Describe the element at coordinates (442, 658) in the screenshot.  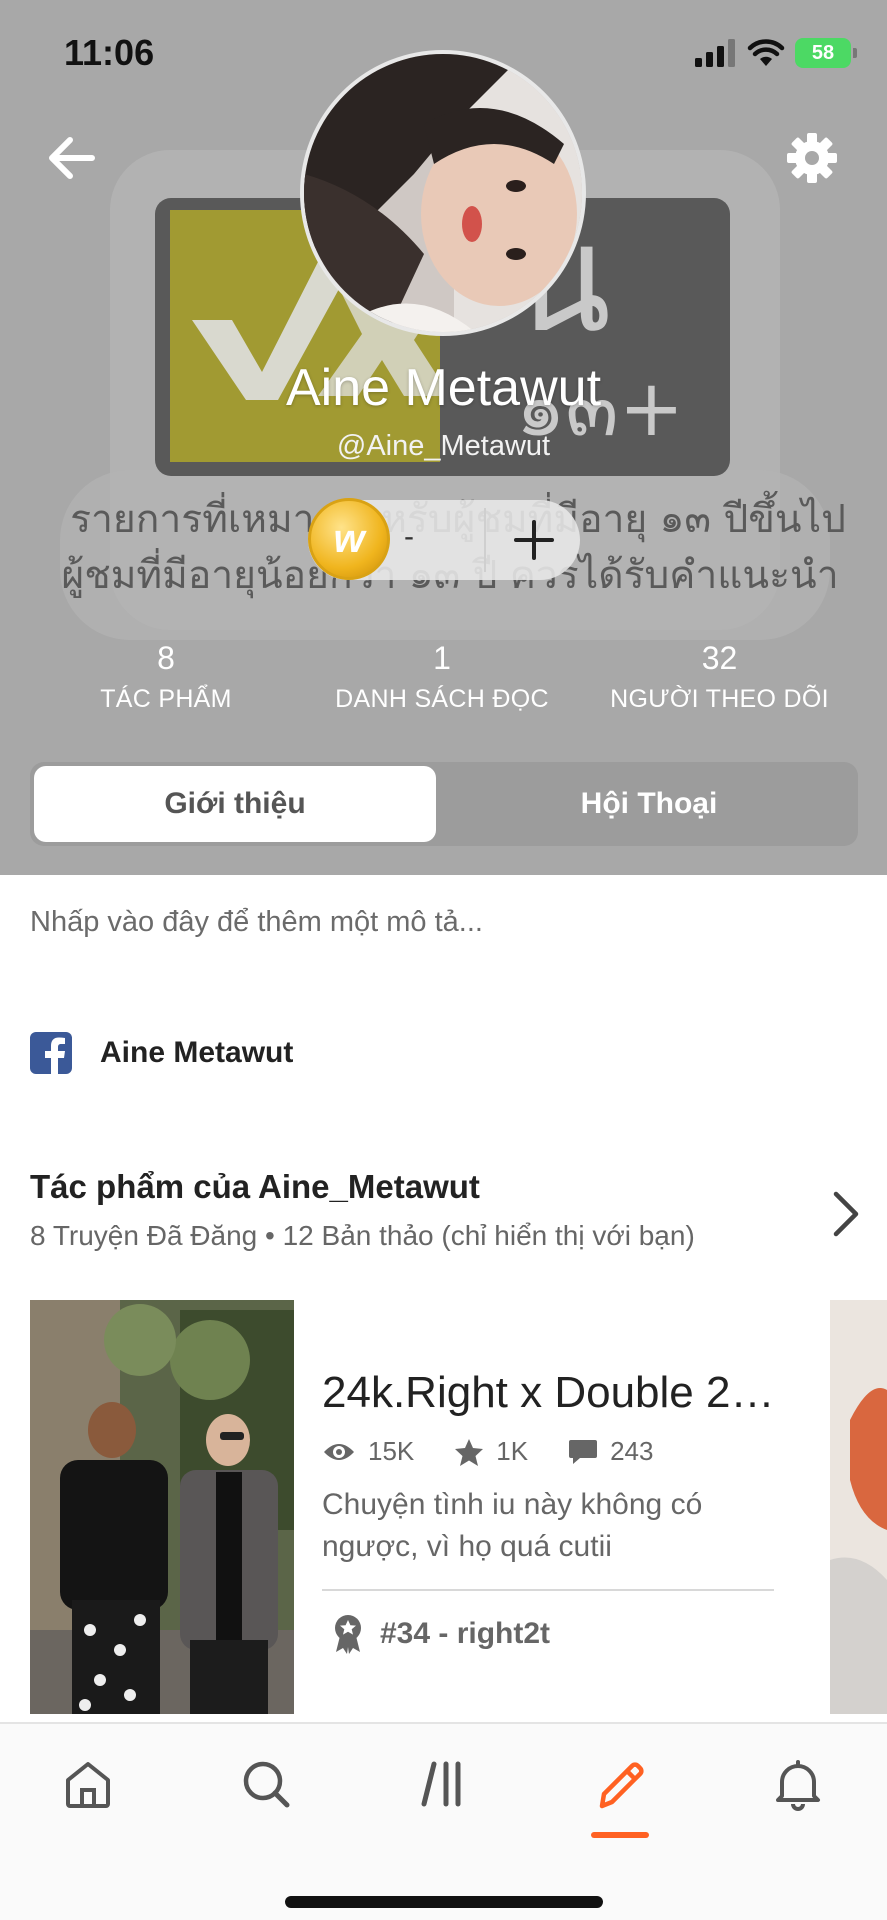
I see `stat-value: 1` at that location.